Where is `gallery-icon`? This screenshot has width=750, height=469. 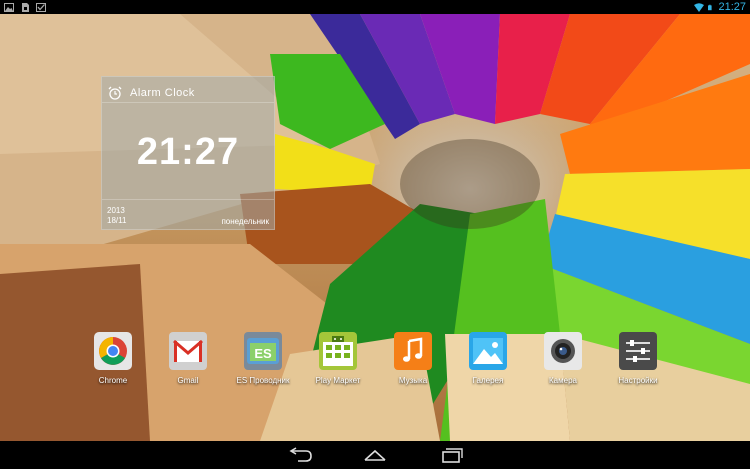 gallery-icon is located at coordinates (488, 351).